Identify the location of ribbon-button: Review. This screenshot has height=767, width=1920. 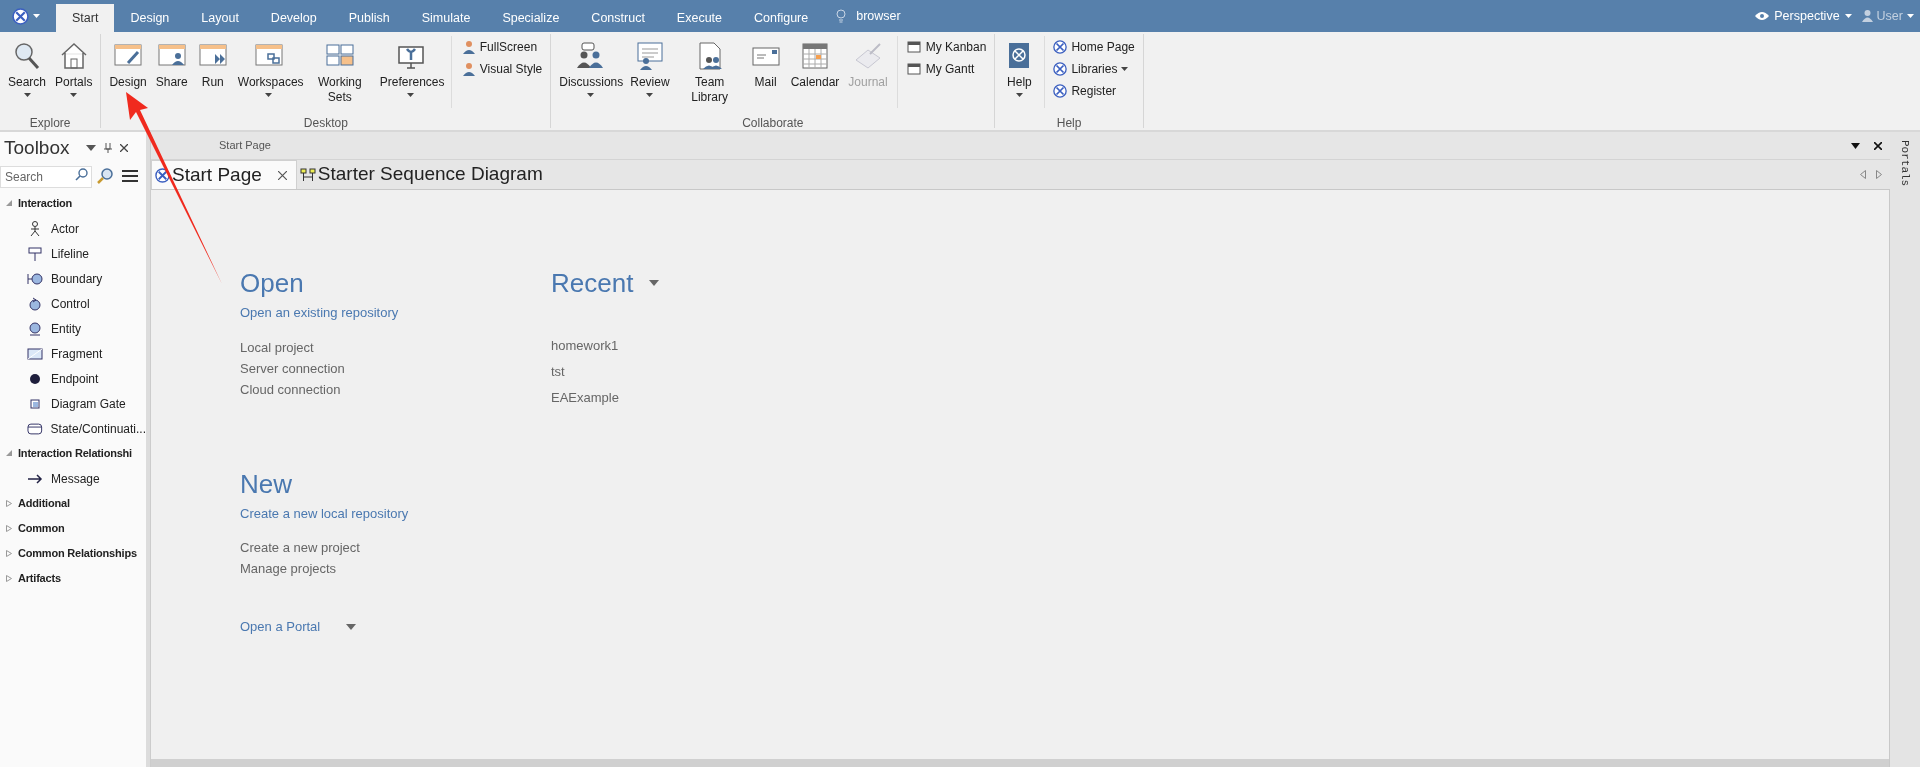
(650, 75).